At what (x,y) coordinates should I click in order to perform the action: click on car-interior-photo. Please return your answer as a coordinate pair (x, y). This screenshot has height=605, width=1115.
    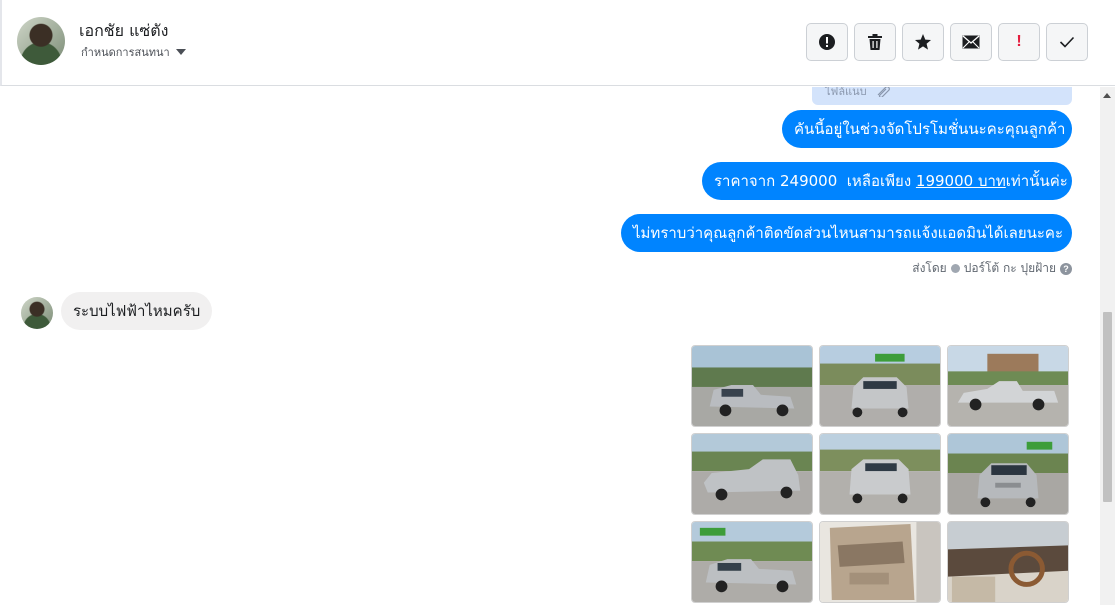
    Looking at the image, I should click on (880, 562).